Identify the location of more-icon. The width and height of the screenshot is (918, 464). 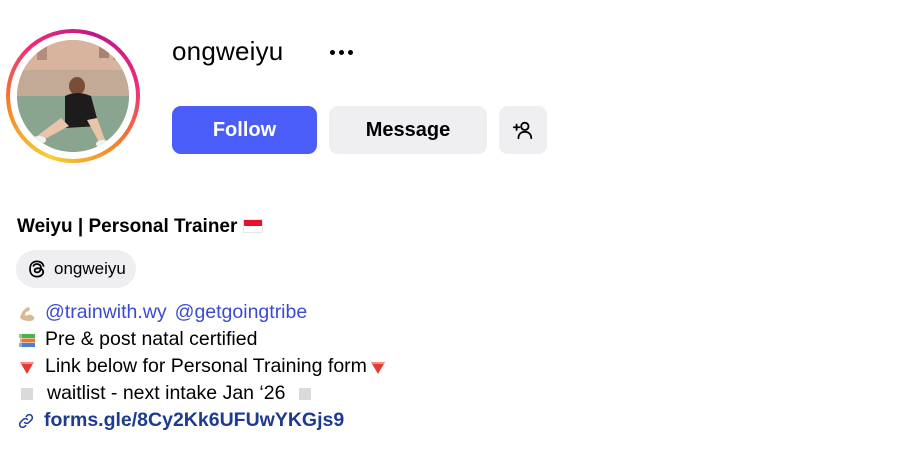
(332, 52).